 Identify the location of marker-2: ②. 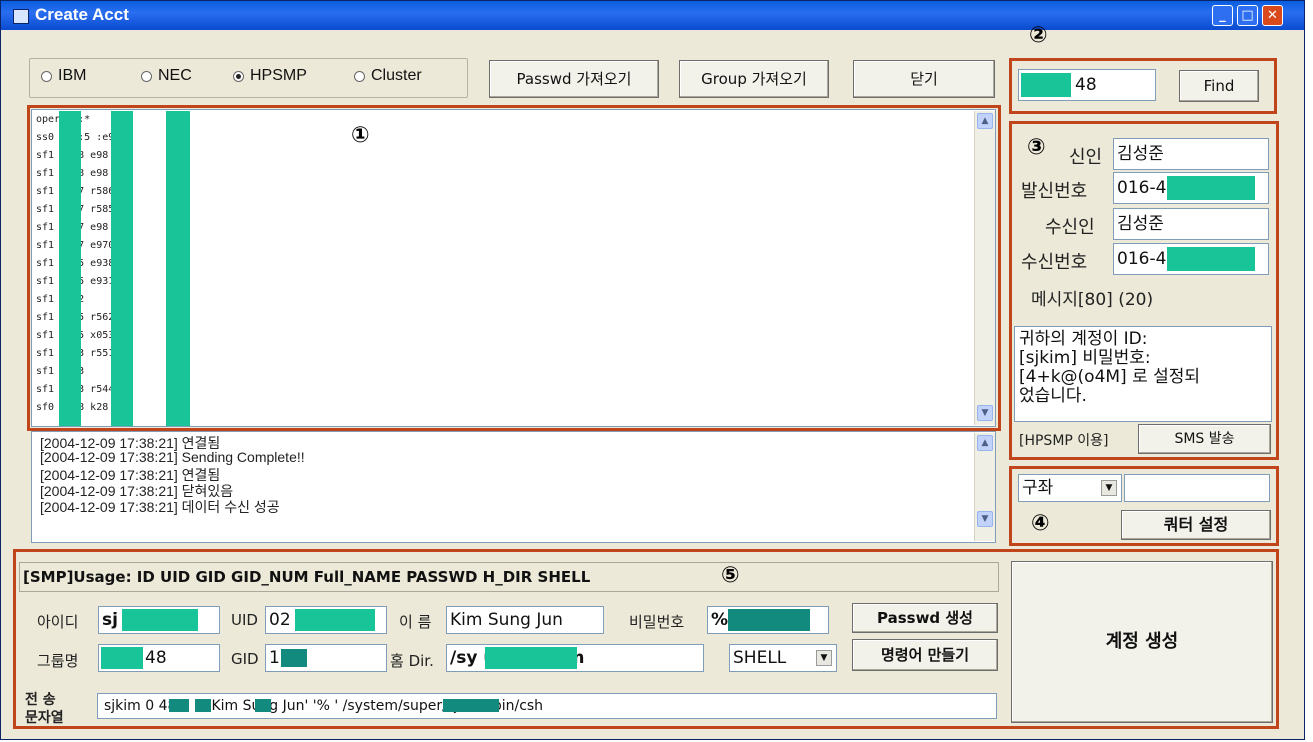
(1038, 35).